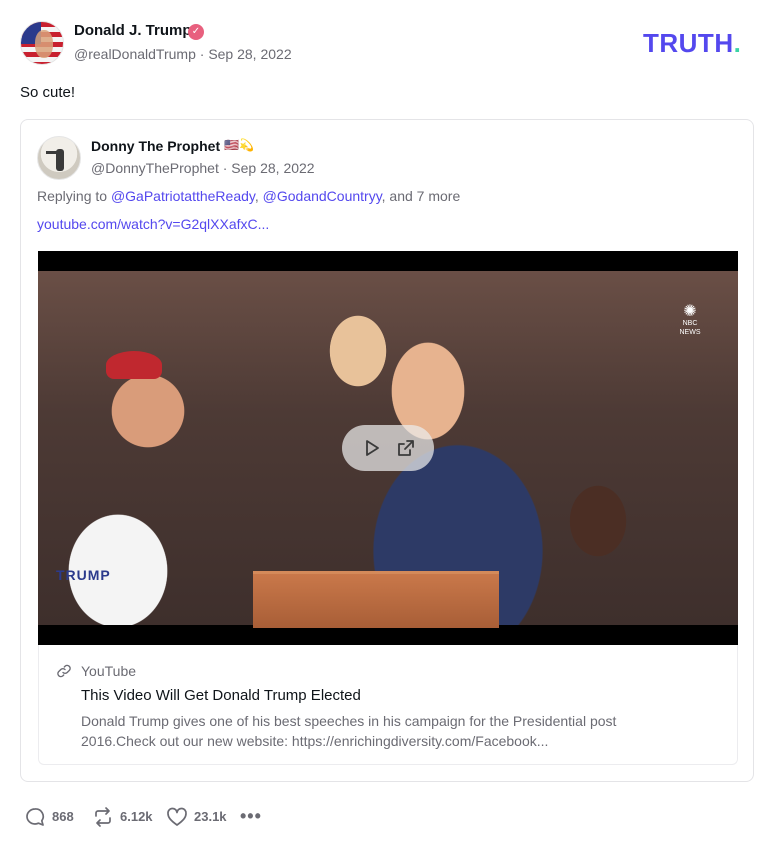  Describe the element at coordinates (221, 695) in the screenshot. I see `card-title: This Video Will Get Donald Trump Elected` at that location.